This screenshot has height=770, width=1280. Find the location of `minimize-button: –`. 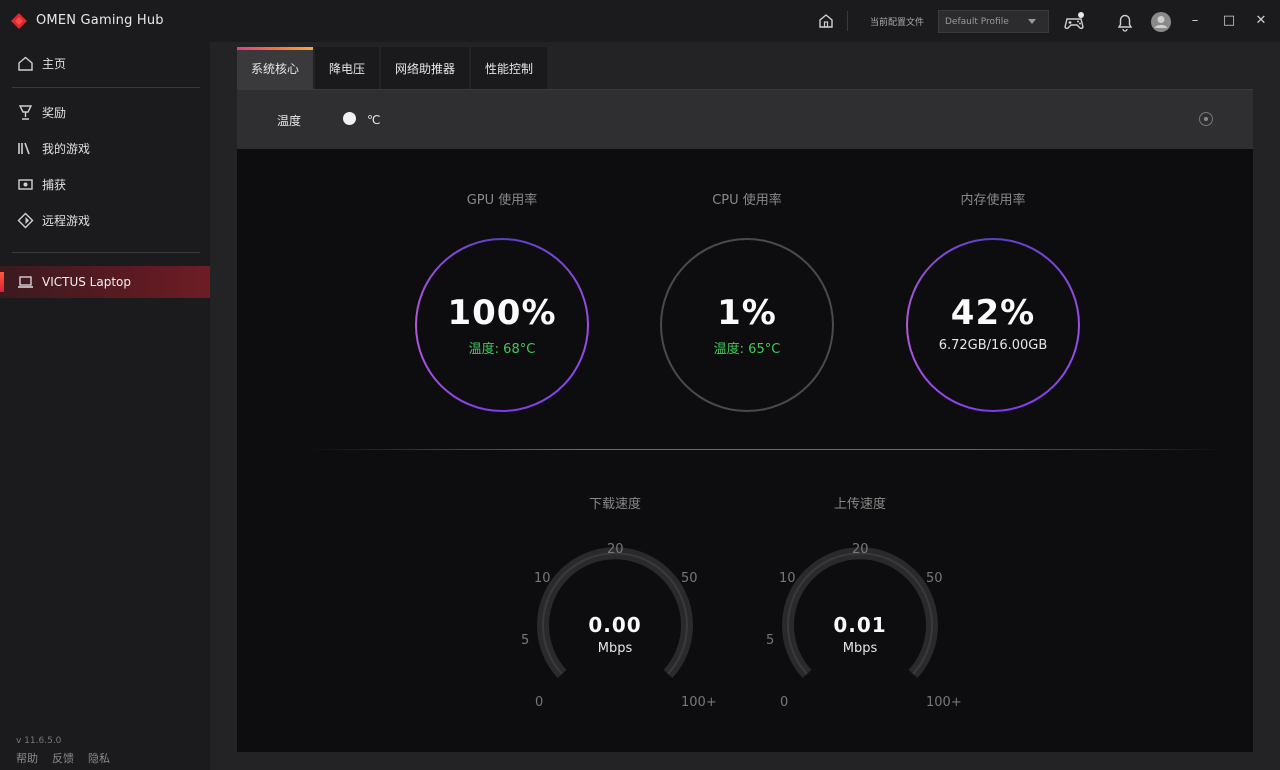

minimize-button: – is located at coordinates (1195, 21).